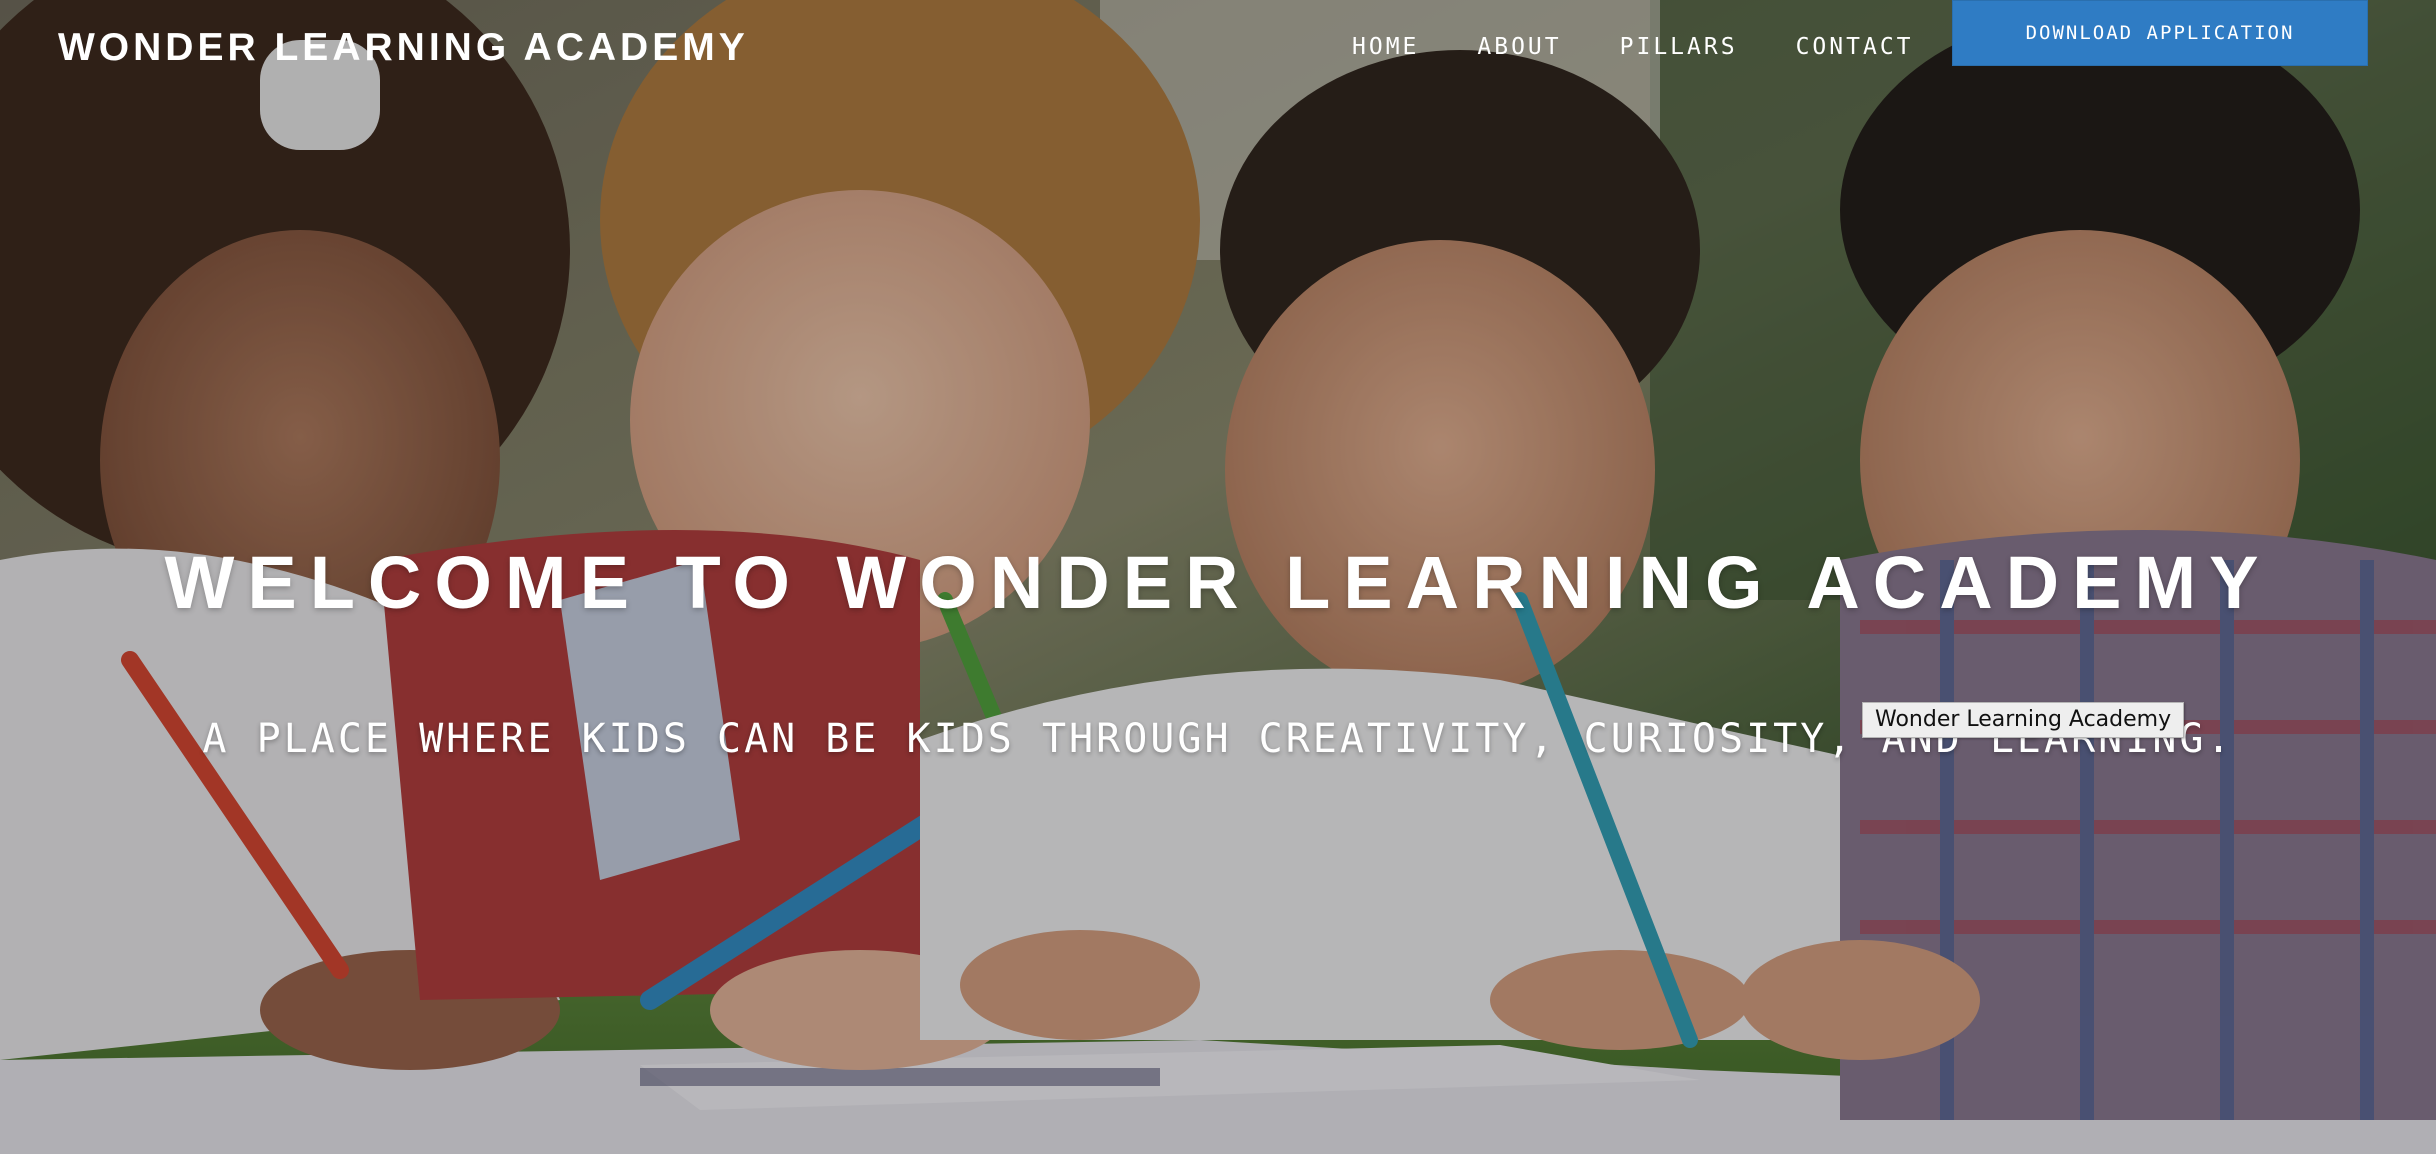 The height and width of the screenshot is (1154, 2436). I want to click on main-nav: HOME ABOUT PILLARS CONTACT, so click(1662, 47).